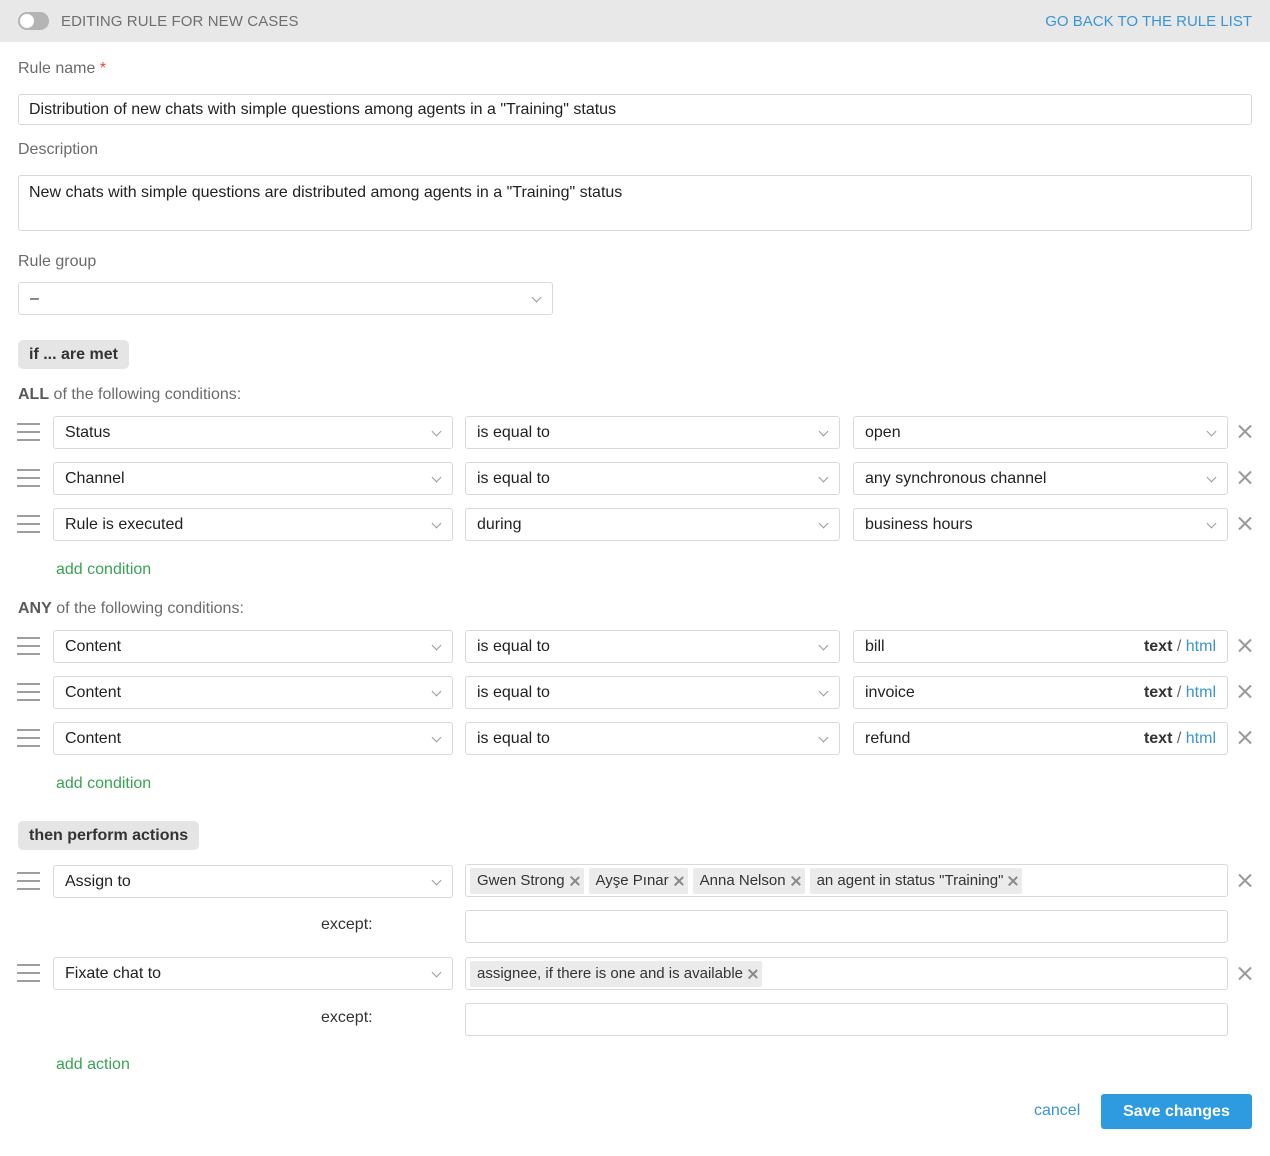 Image resolution: width=1270 pixels, height=1156 pixels. I want to click on content-value-input: refund text / html, so click(1040, 738).